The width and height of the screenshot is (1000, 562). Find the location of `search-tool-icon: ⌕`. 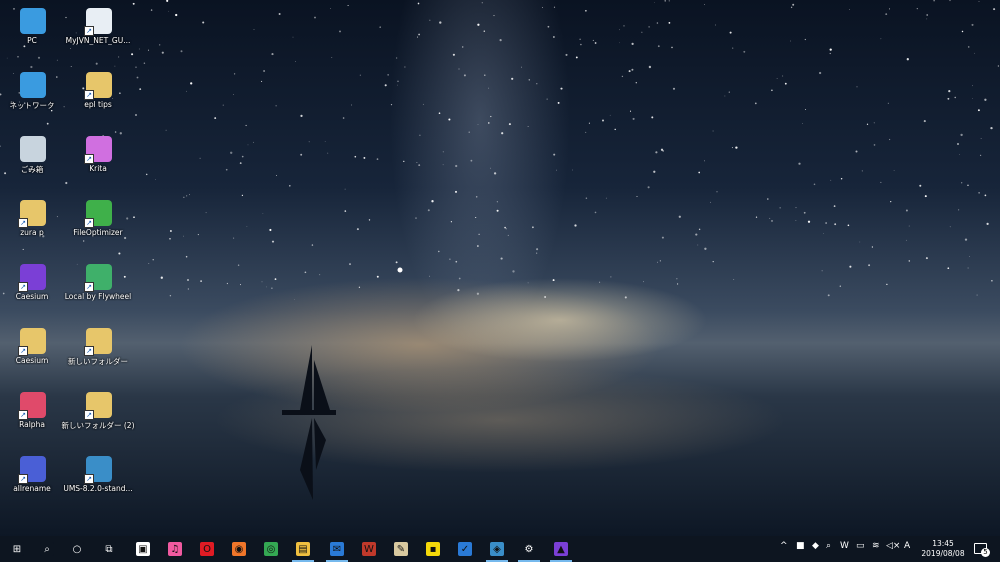

search-tool-icon: ⌕ is located at coordinates (828, 546).